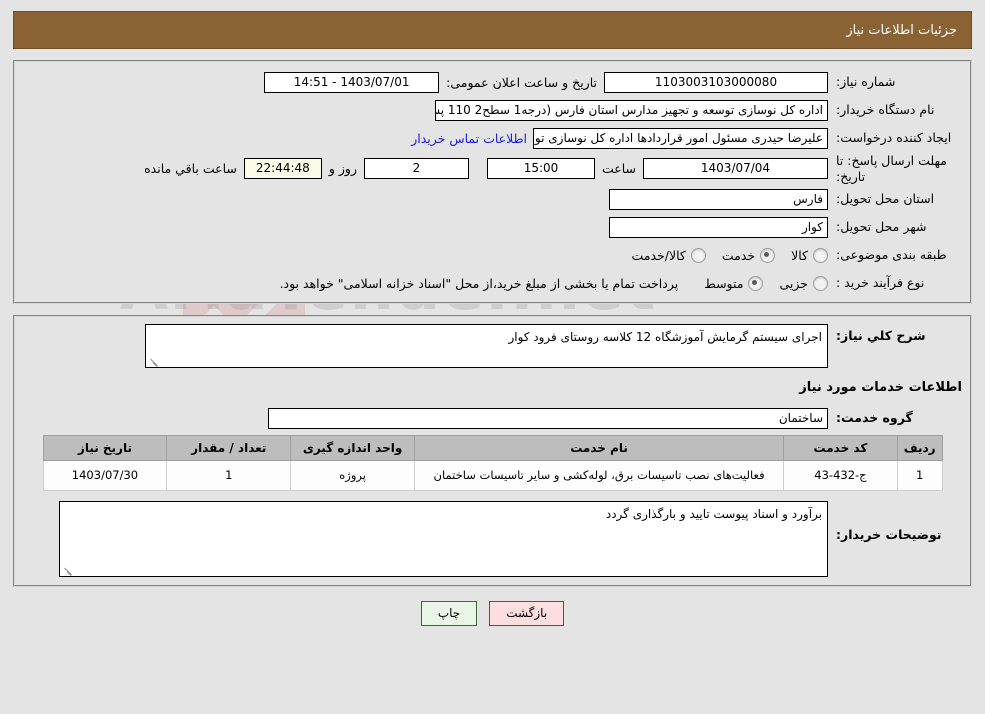 The image size is (985, 714). I want to click on row-delivery-province: استان محل تحویل: فارس, so click(492, 199).